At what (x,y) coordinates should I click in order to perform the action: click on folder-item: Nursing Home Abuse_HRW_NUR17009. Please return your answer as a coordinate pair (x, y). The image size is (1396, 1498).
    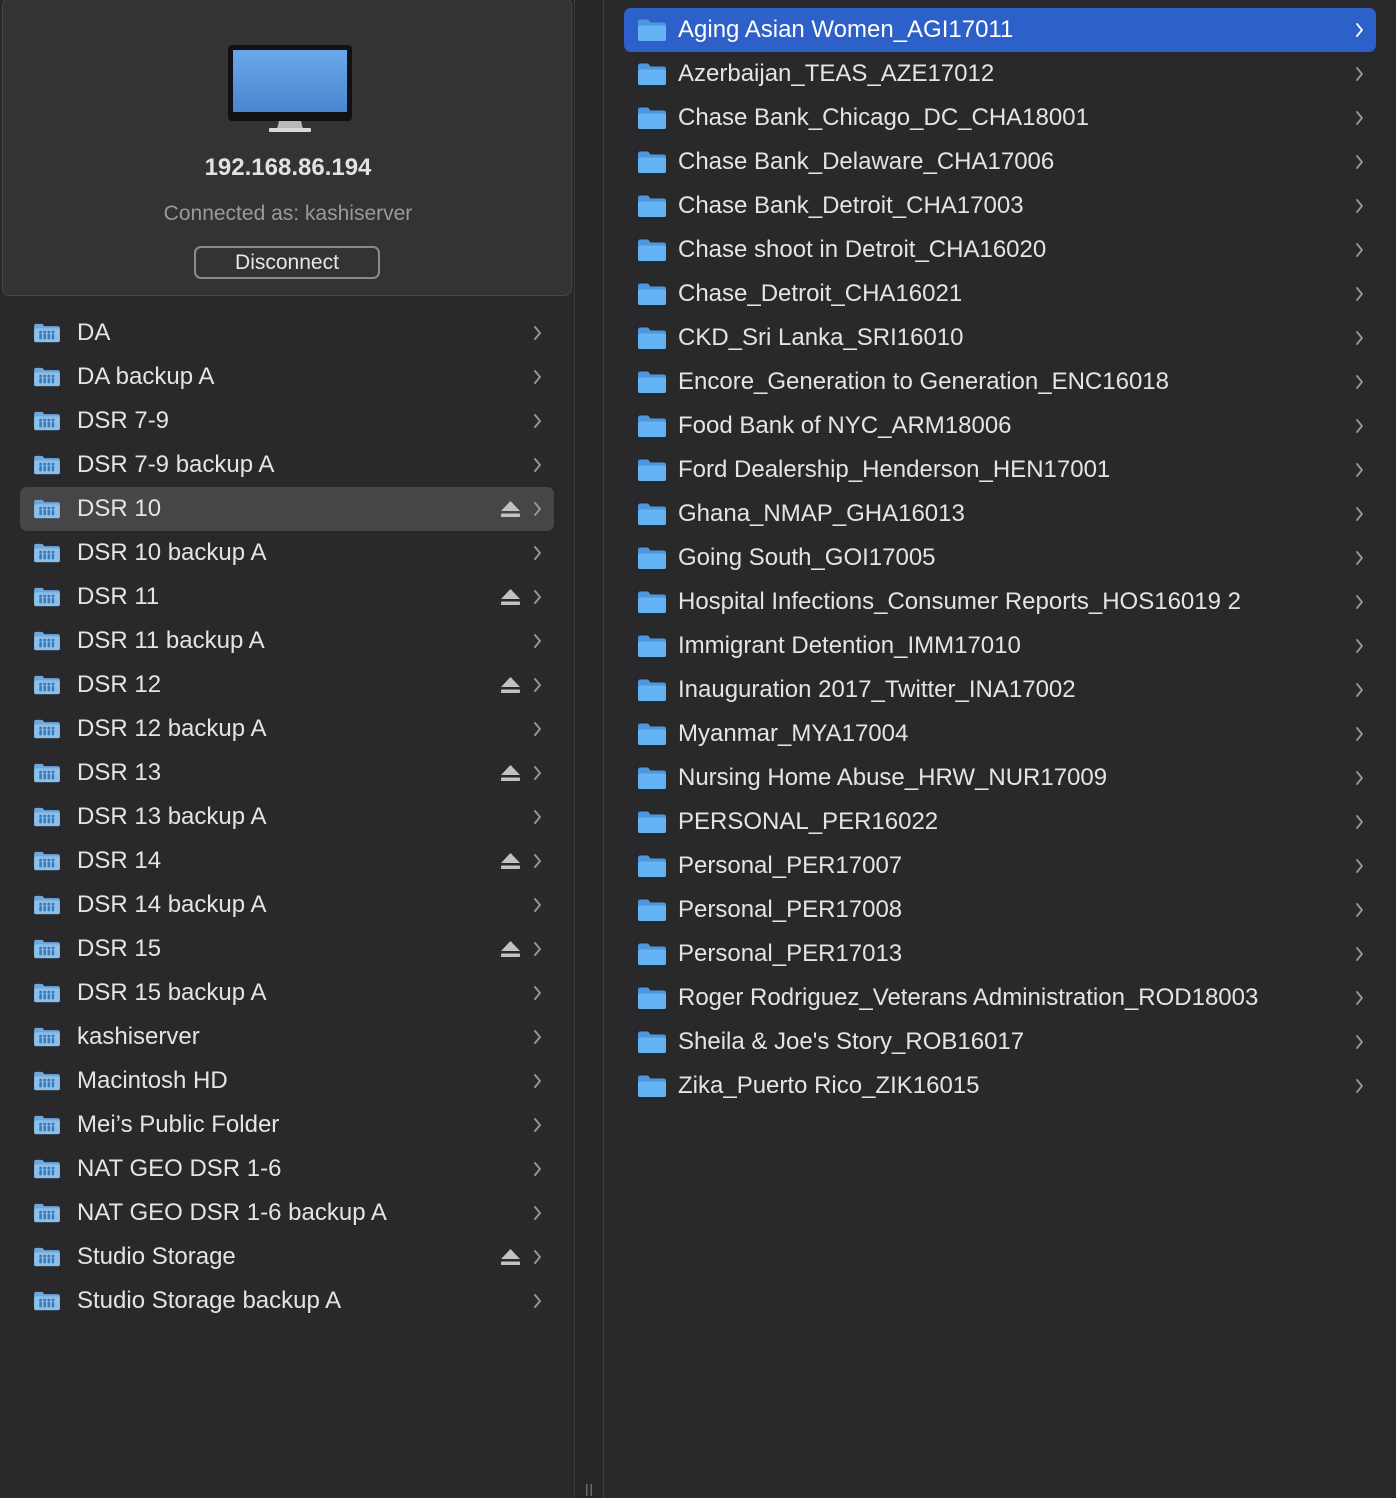
    Looking at the image, I should click on (1000, 778).